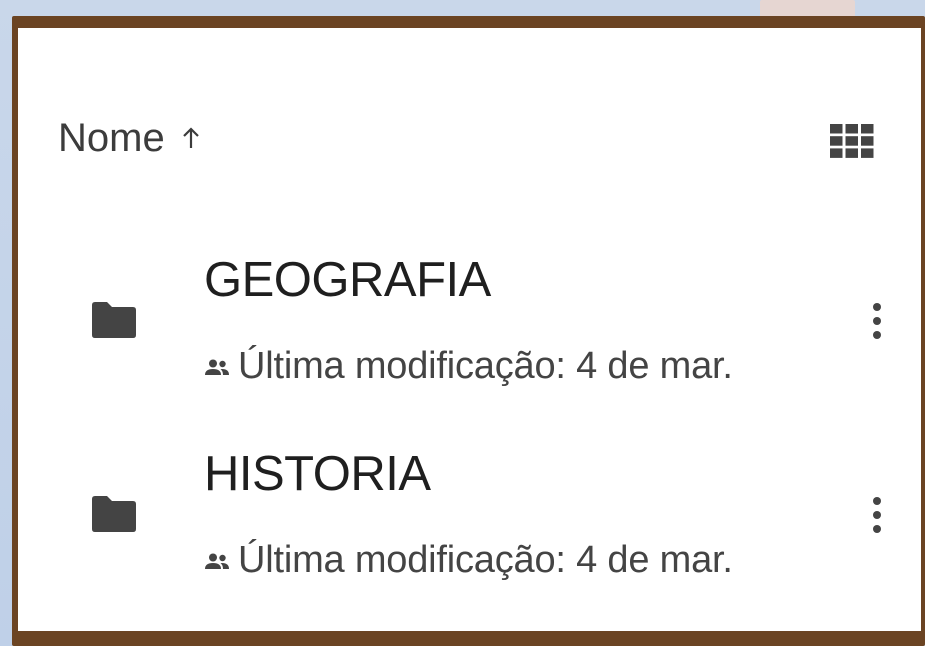 The width and height of the screenshot is (925, 646). I want to click on sort-by-name-button: Nome, so click(129, 138).